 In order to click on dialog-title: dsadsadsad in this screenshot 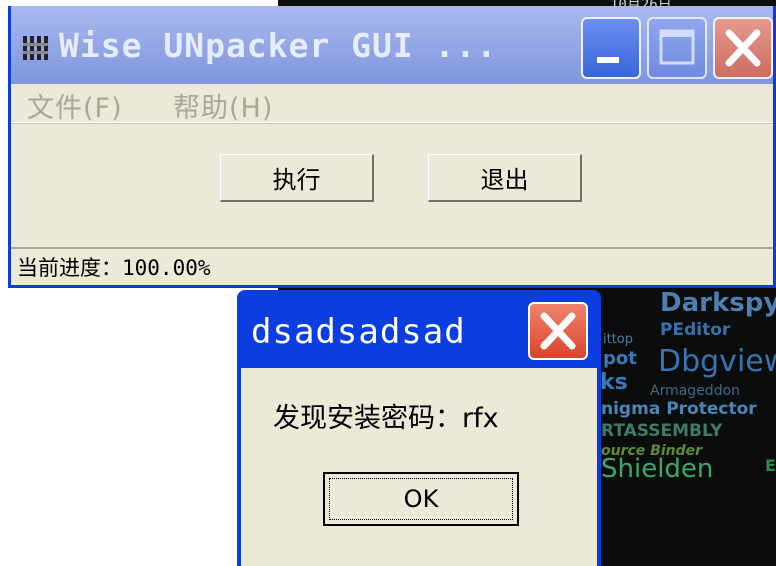, I will do `click(358, 332)`.